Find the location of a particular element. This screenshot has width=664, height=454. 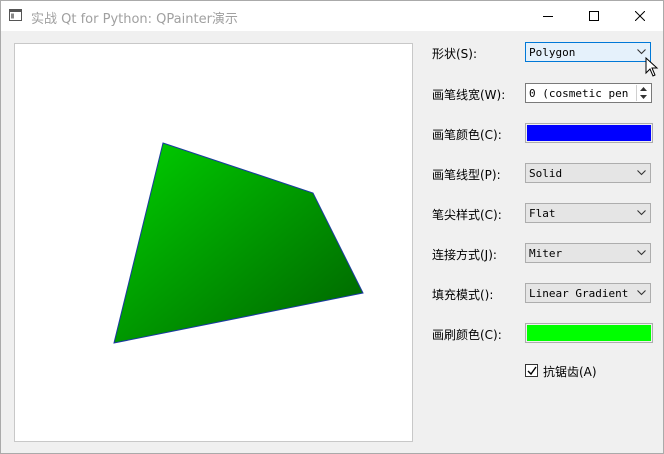

maximize-button is located at coordinates (594, 16).